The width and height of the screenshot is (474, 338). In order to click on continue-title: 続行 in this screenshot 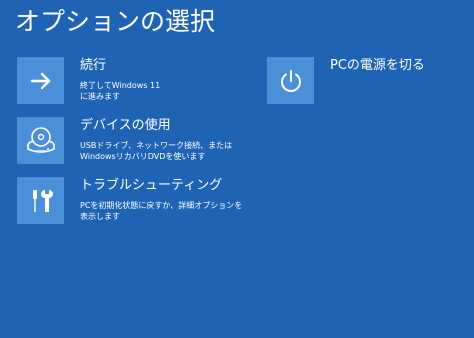, I will do `click(93, 65)`.